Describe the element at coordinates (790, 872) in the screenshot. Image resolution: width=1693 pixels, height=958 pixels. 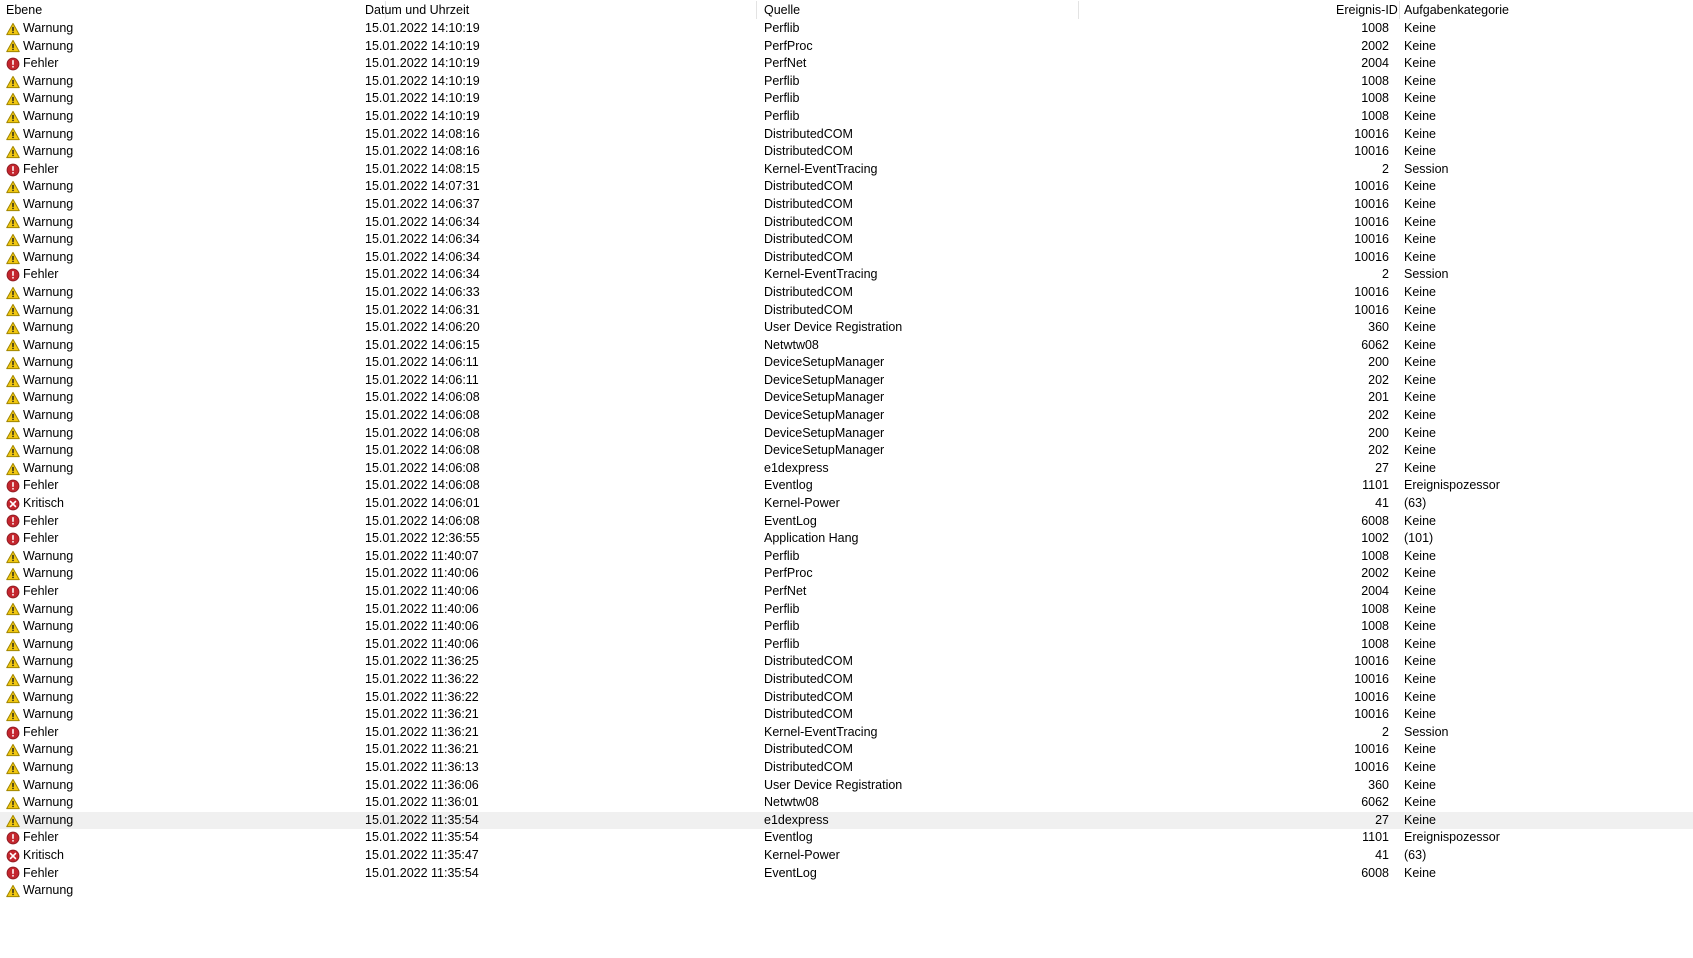
I see `event-source-cell: EventLog` at that location.